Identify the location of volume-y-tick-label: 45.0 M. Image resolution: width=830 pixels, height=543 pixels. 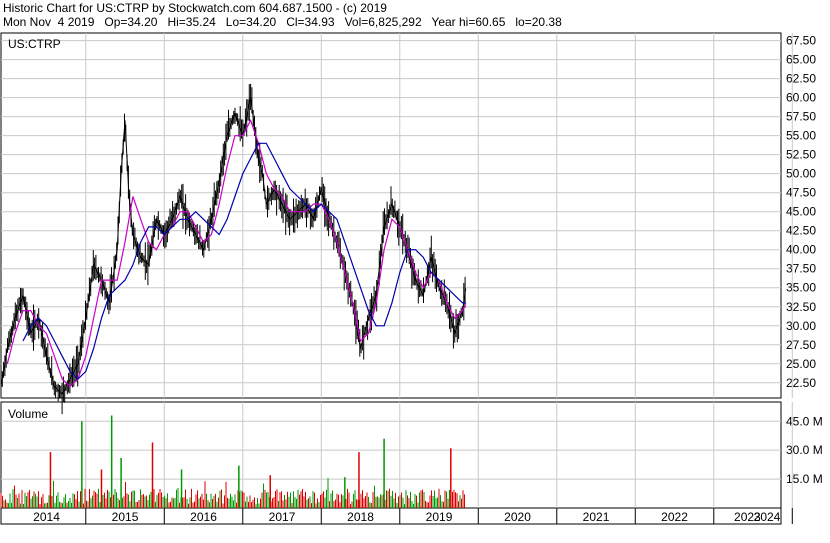
(804, 421).